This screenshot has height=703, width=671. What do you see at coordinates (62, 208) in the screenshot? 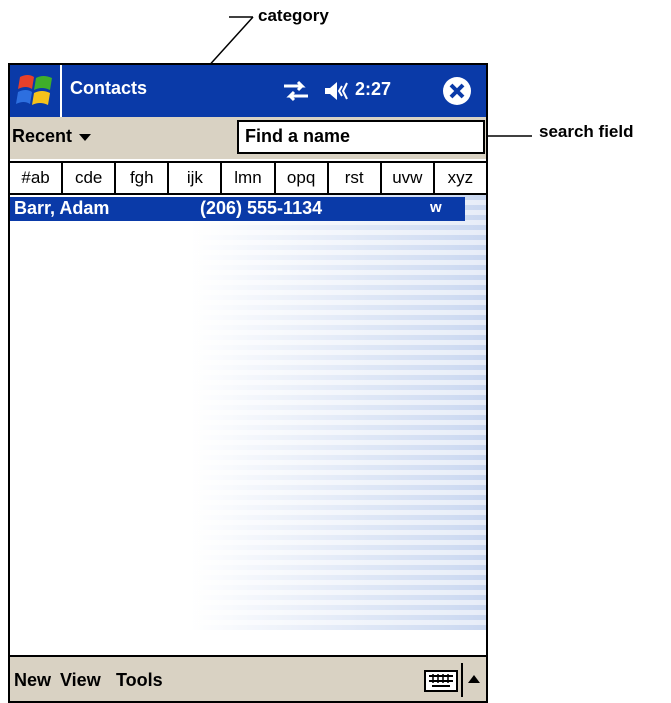
I see `contact-name: Barr, Adam` at bounding box center [62, 208].